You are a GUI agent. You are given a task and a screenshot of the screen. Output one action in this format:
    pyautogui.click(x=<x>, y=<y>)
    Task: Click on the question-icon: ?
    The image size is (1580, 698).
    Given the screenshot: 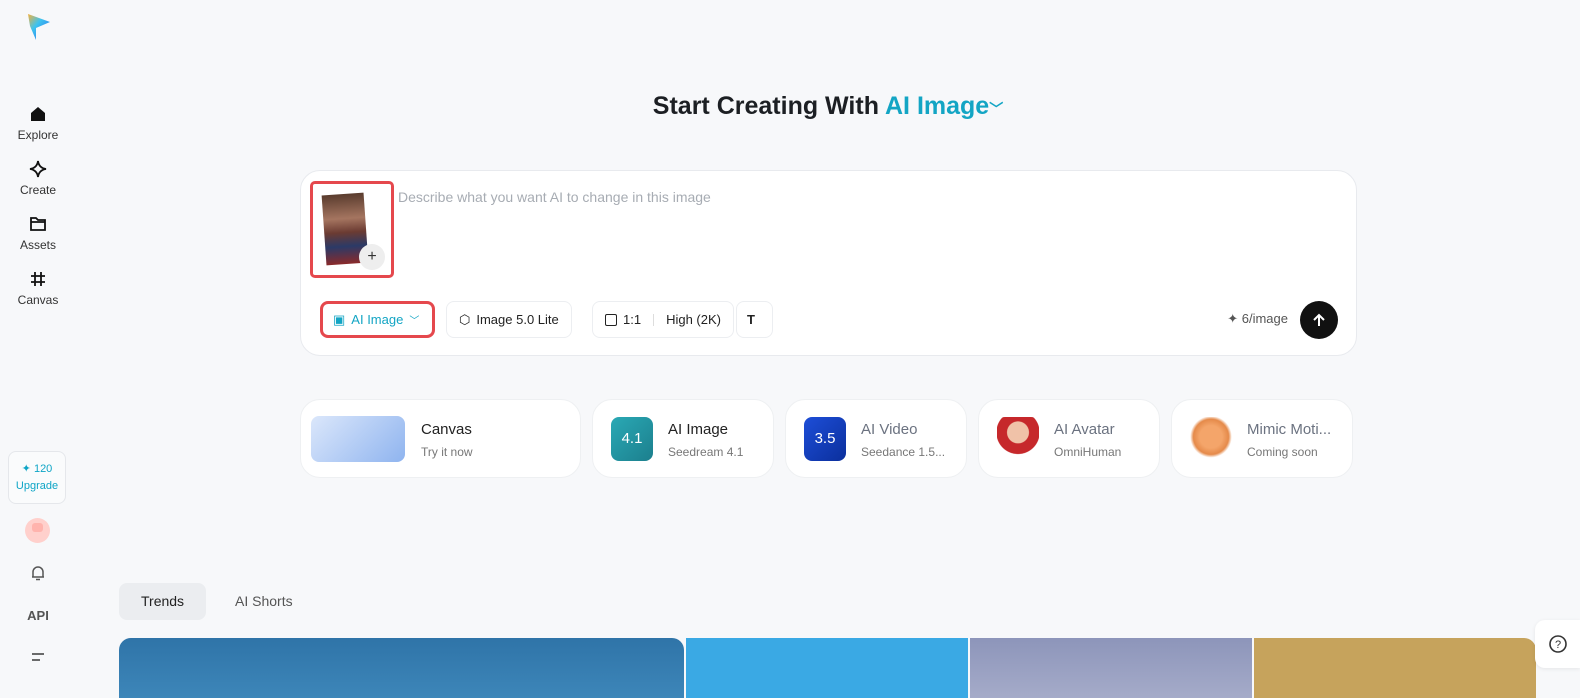 What is the action you would take?
    pyautogui.click(x=1557, y=644)
    